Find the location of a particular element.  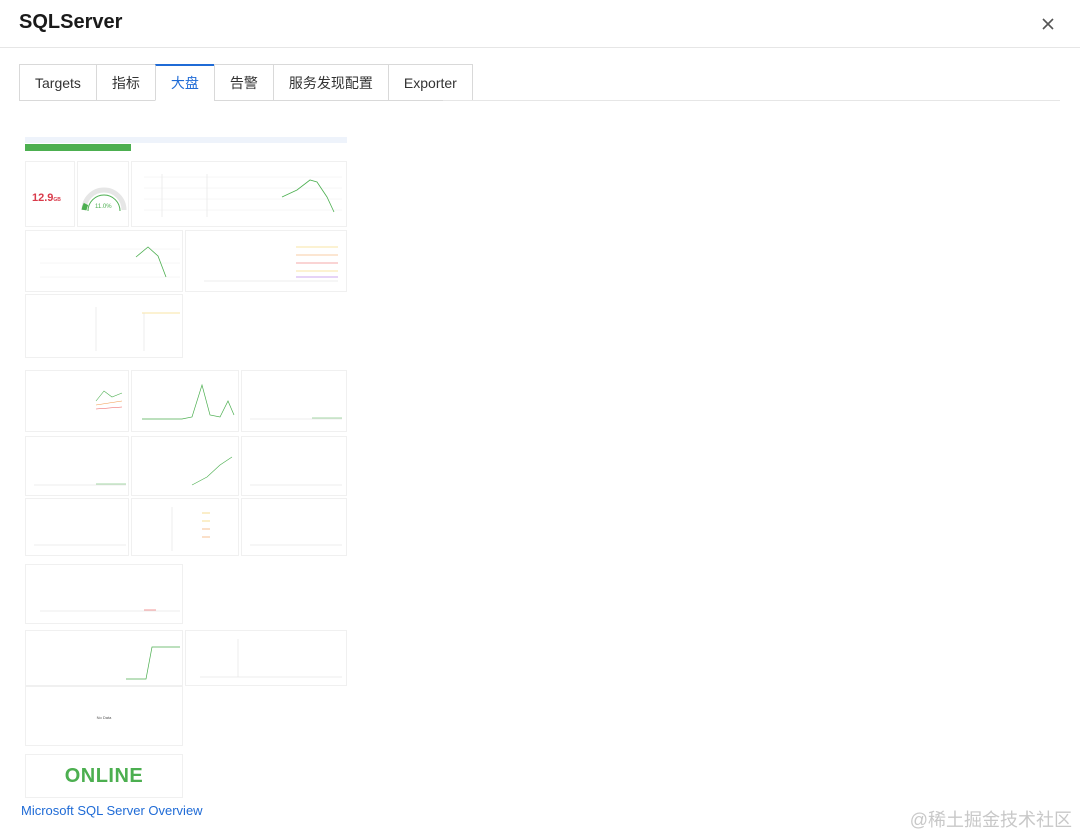

online-status: ONLINE is located at coordinates (104, 776).